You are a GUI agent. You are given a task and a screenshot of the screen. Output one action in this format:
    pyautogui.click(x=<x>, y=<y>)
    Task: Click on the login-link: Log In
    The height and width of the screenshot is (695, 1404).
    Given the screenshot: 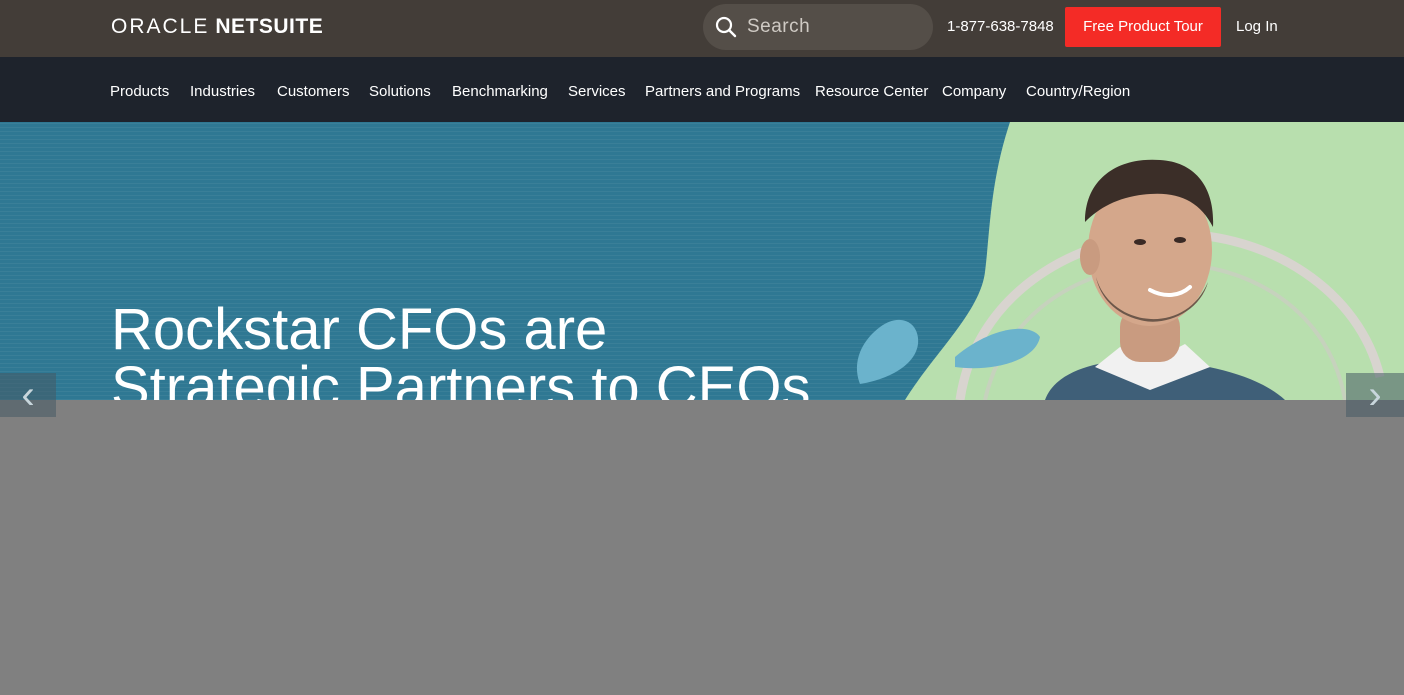 What is the action you would take?
    pyautogui.click(x=1257, y=26)
    